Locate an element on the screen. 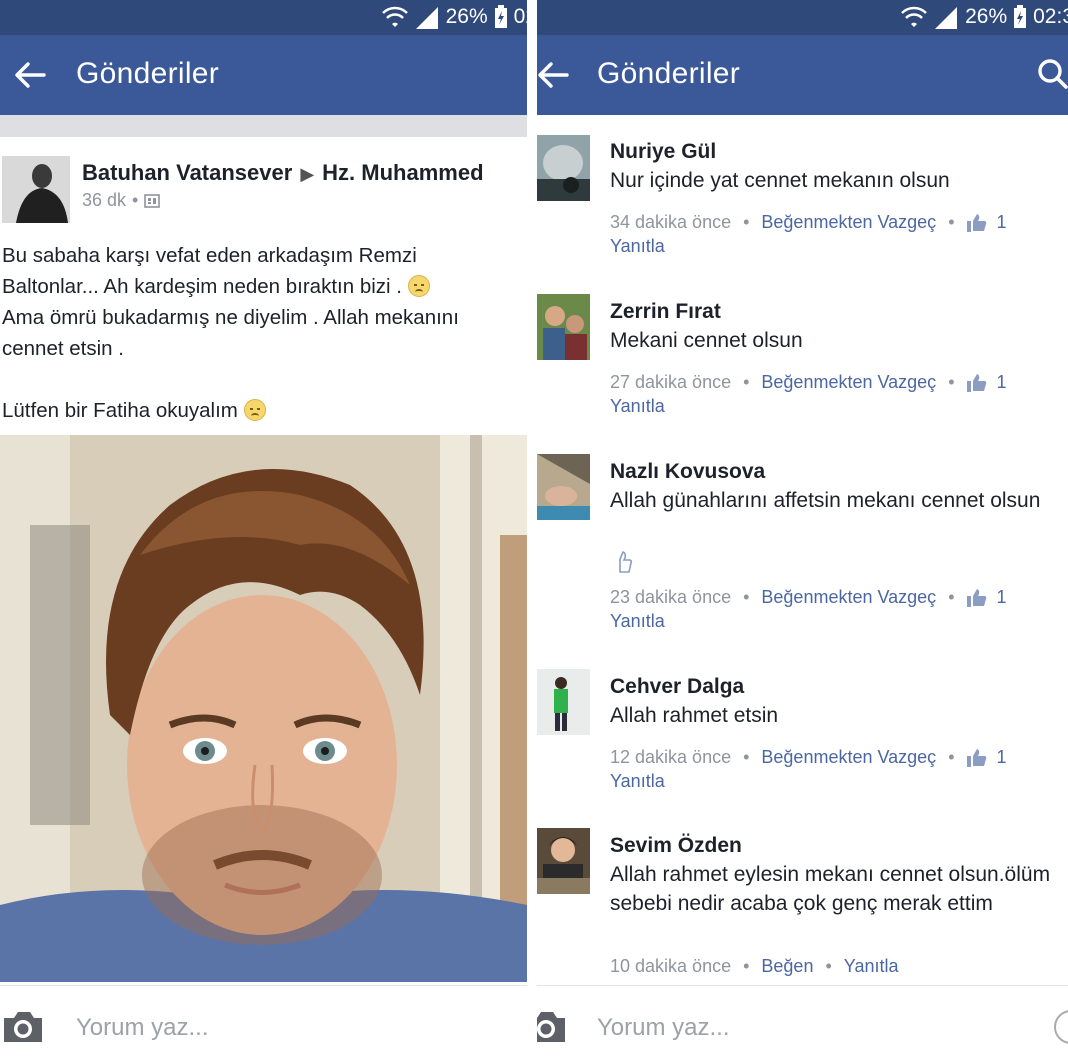 Image resolution: width=1068 pixels, height=1063 pixels. comment-time: 12 dakika önce is located at coordinates (671, 757).